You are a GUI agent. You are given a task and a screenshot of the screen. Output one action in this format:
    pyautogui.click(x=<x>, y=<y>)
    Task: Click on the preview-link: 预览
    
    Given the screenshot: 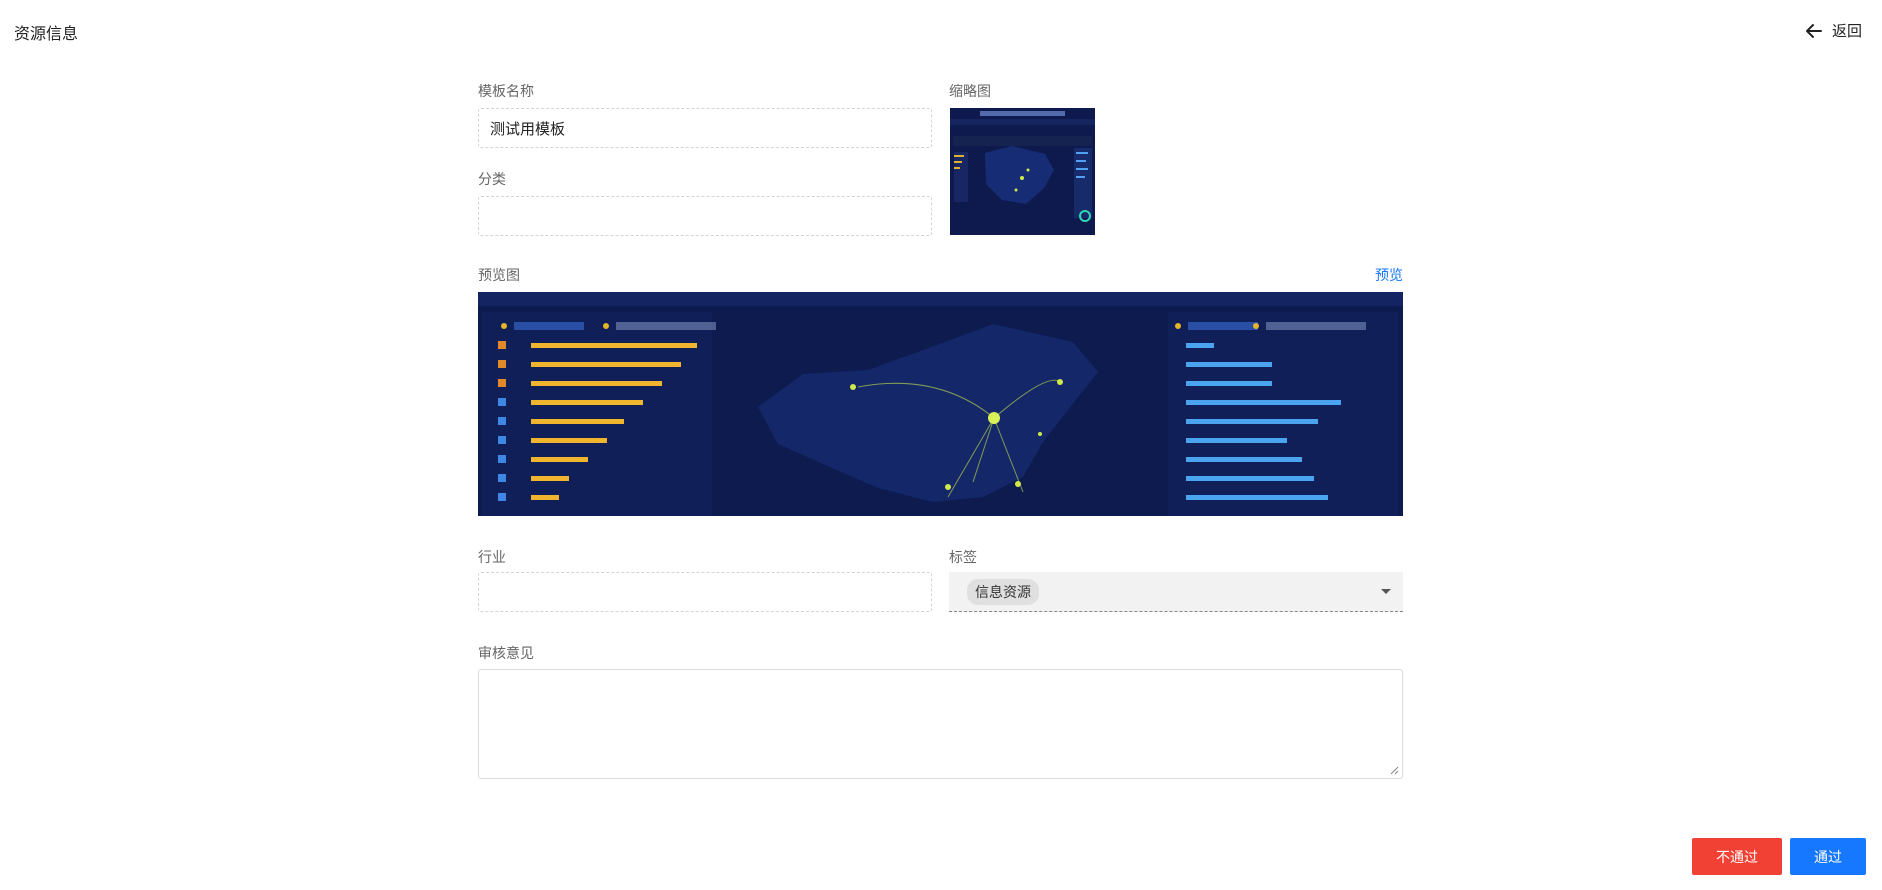 What is the action you would take?
    pyautogui.click(x=1389, y=275)
    